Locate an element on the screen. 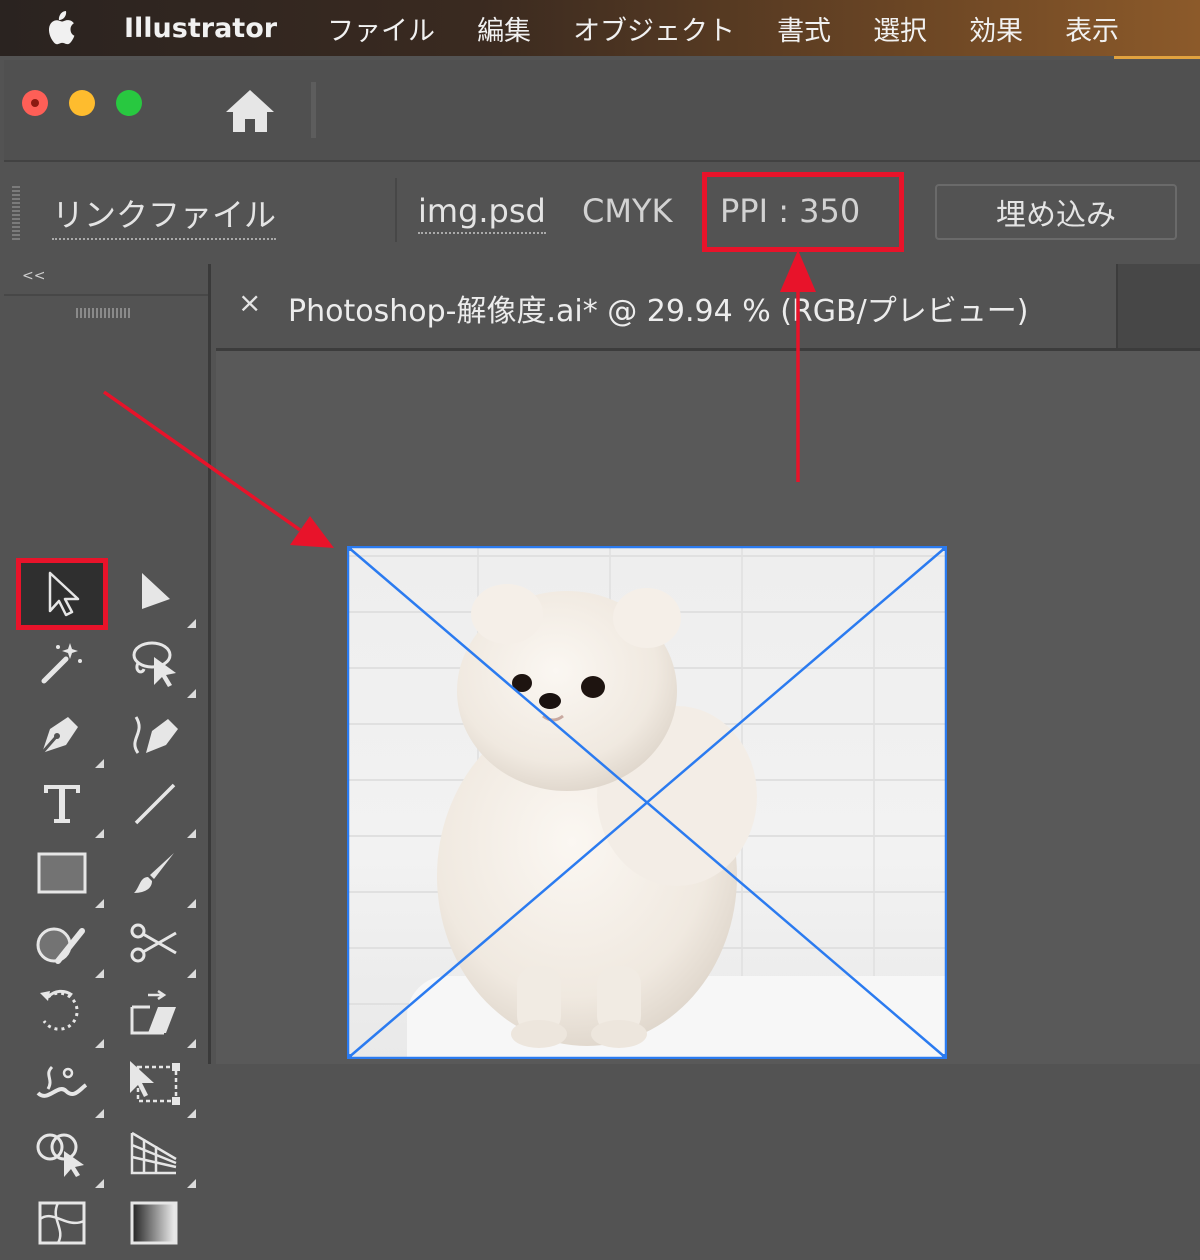  scale-tool is located at coordinates (154, 1015).